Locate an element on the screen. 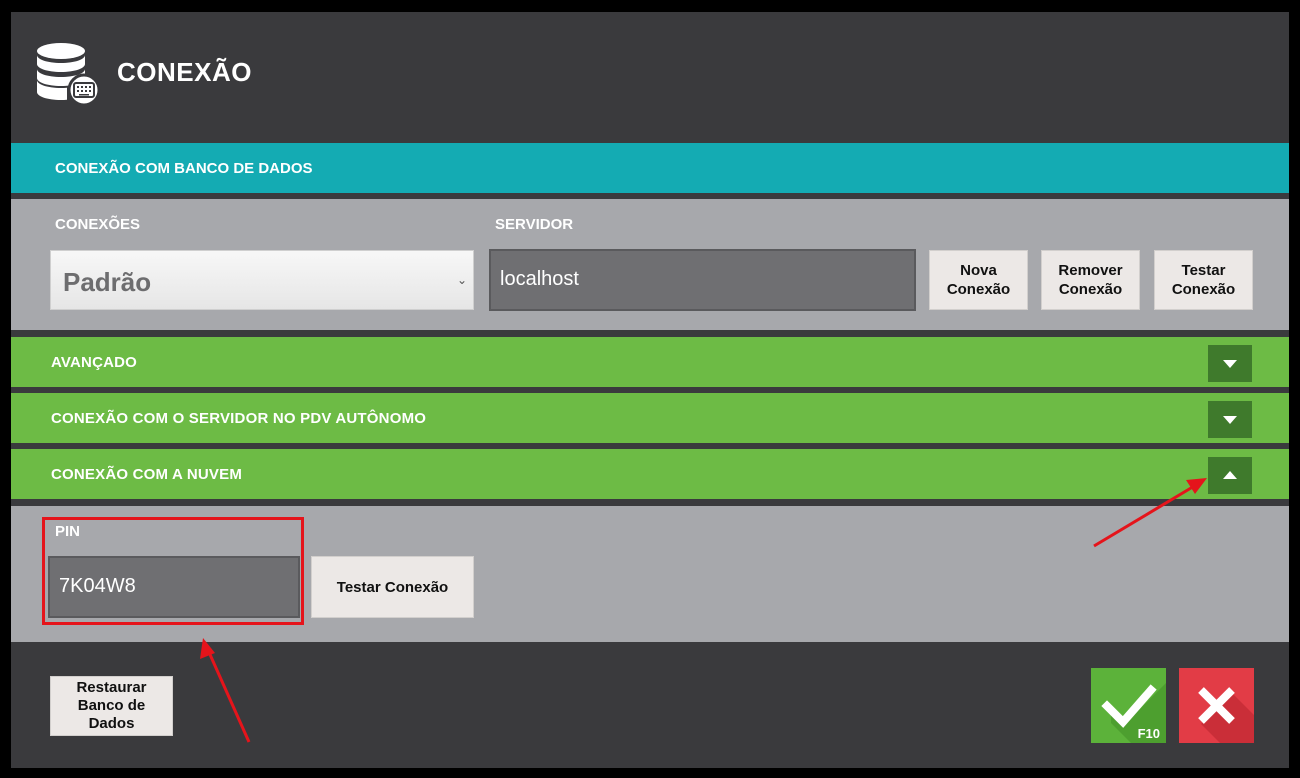 This screenshot has height=778, width=1300. connections-label: CONEXÕES is located at coordinates (98, 224).